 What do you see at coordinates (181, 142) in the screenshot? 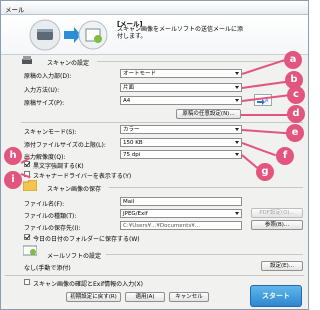
I see `file-size-select: 150 KB` at bounding box center [181, 142].